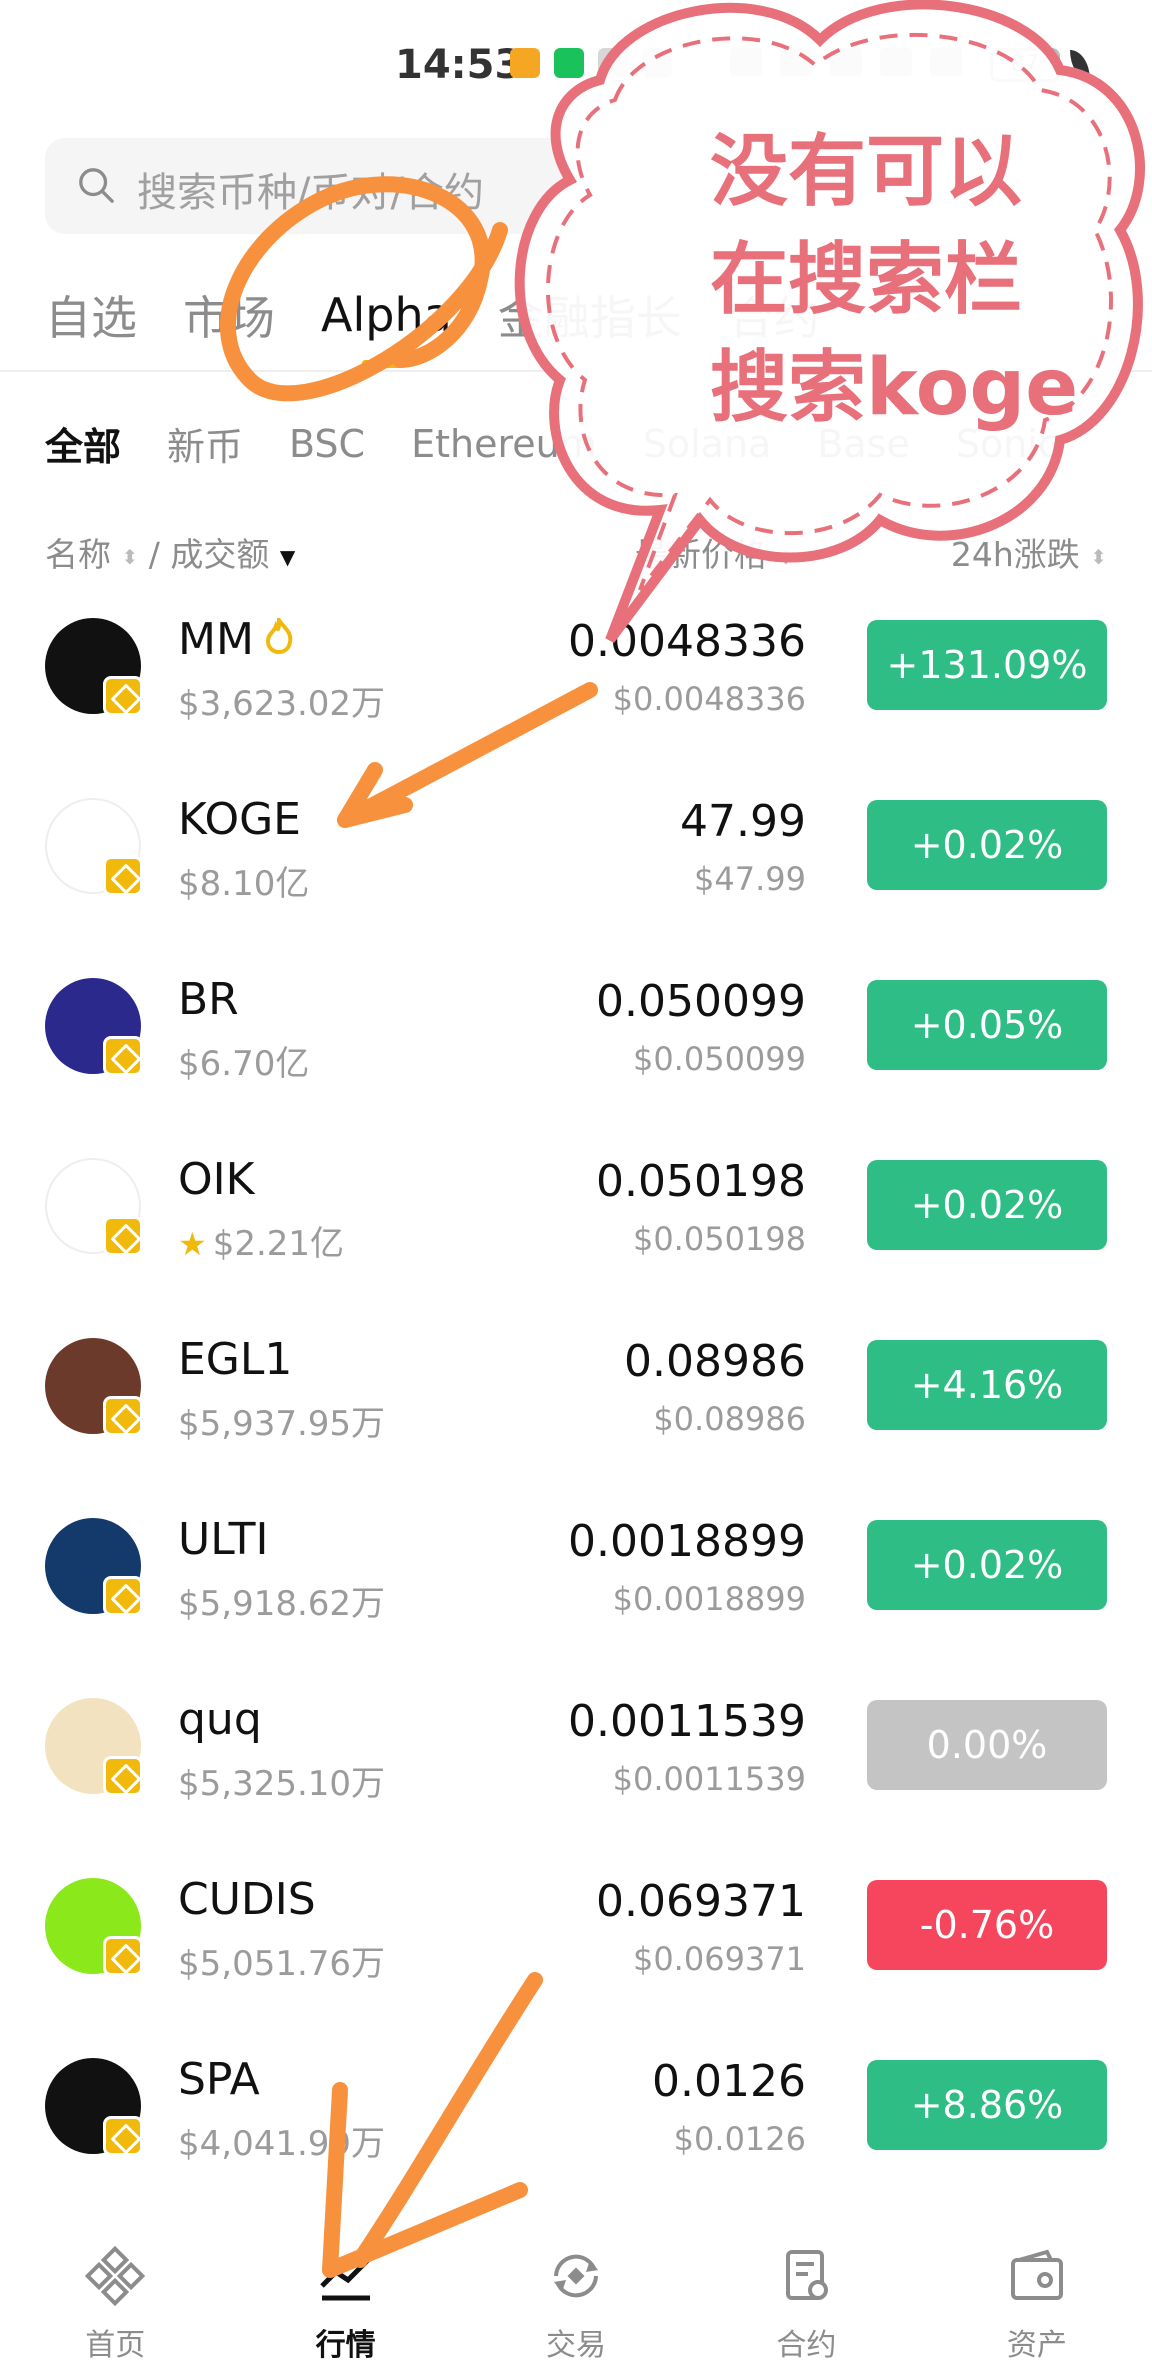 This screenshot has width=1152, height=2376. I want to click on nav-assets: 资产, so click(1037, 2298).